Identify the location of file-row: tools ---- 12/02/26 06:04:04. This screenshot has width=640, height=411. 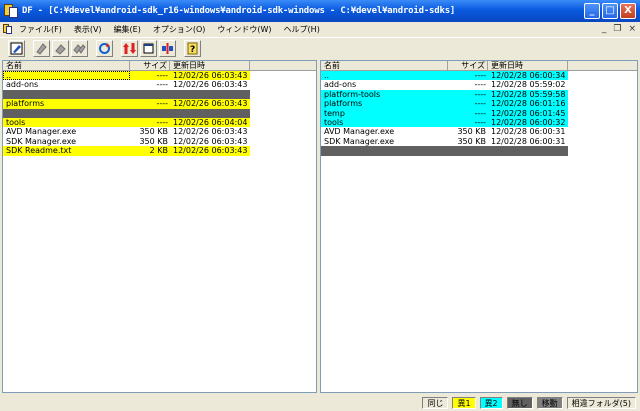
(159, 122).